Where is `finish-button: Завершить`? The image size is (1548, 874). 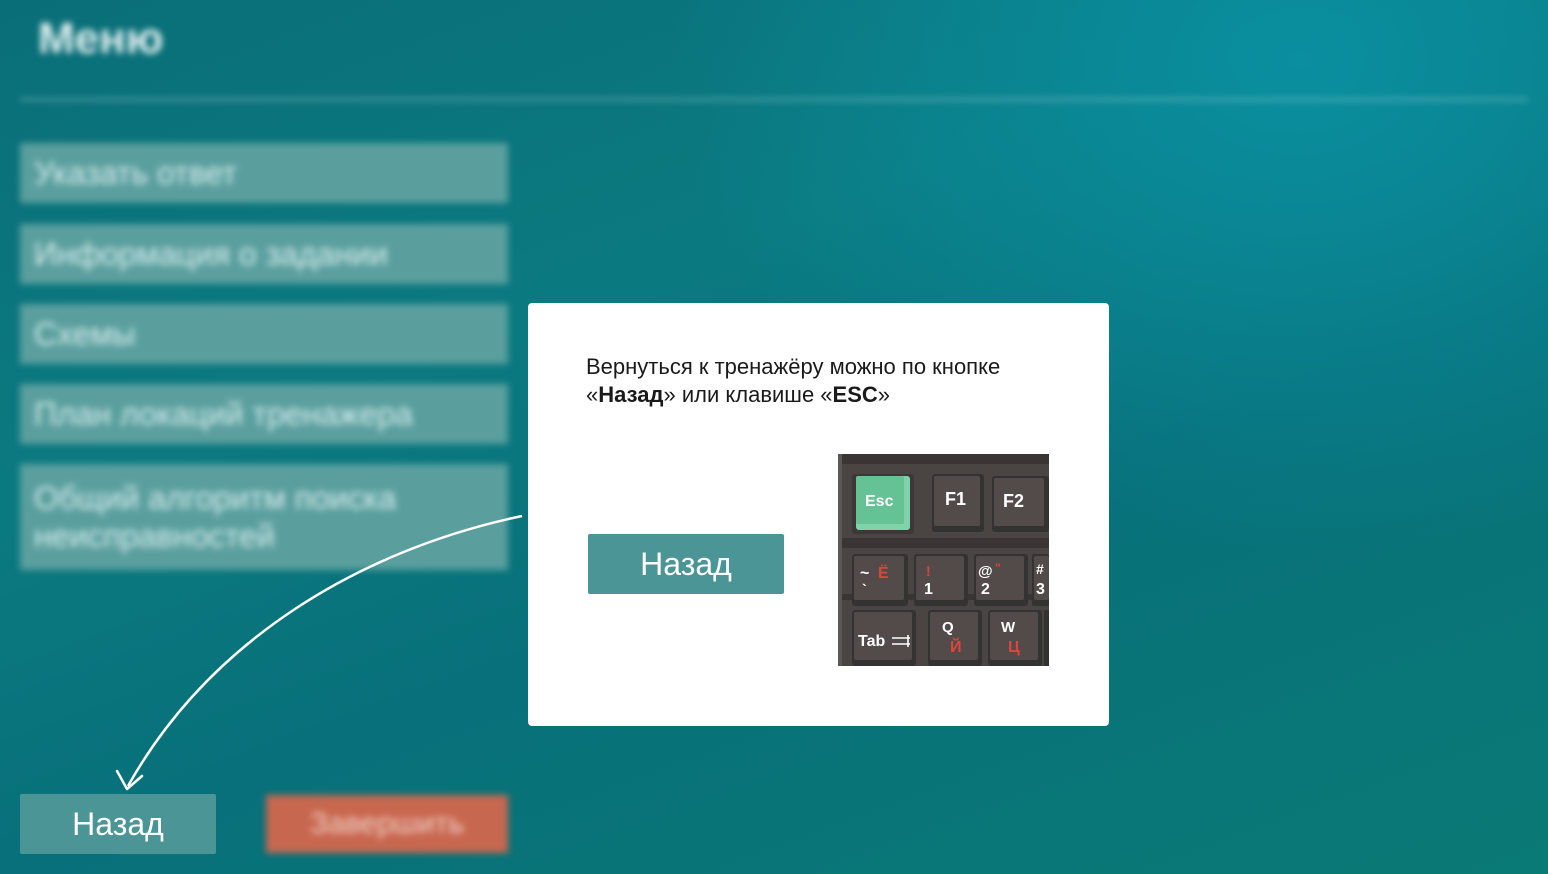
finish-button: Завершить is located at coordinates (387, 824).